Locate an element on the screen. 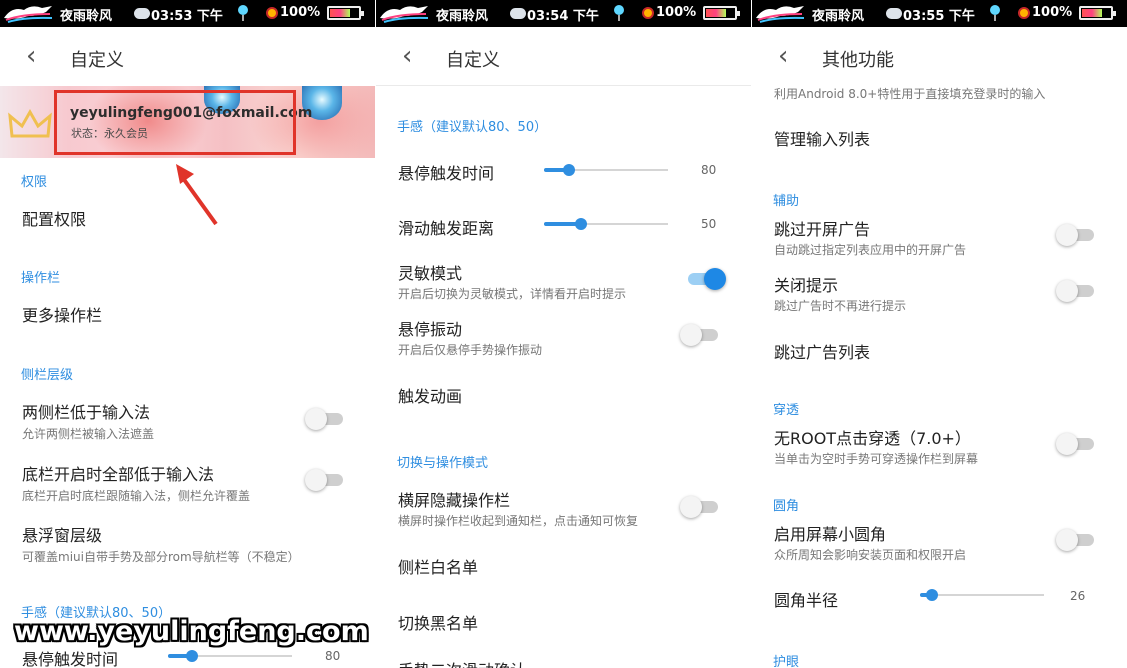 This screenshot has width=1127, height=668. section-feel: 手感（建议默认80、50） is located at coordinates (472, 127).